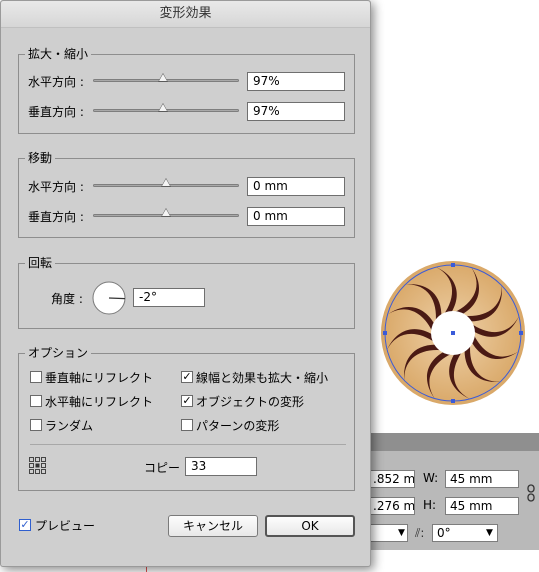 The width and height of the screenshot is (539, 572). Describe the element at coordinates (36, 425) in the screenshot. I see `random-checkbox` at that location.